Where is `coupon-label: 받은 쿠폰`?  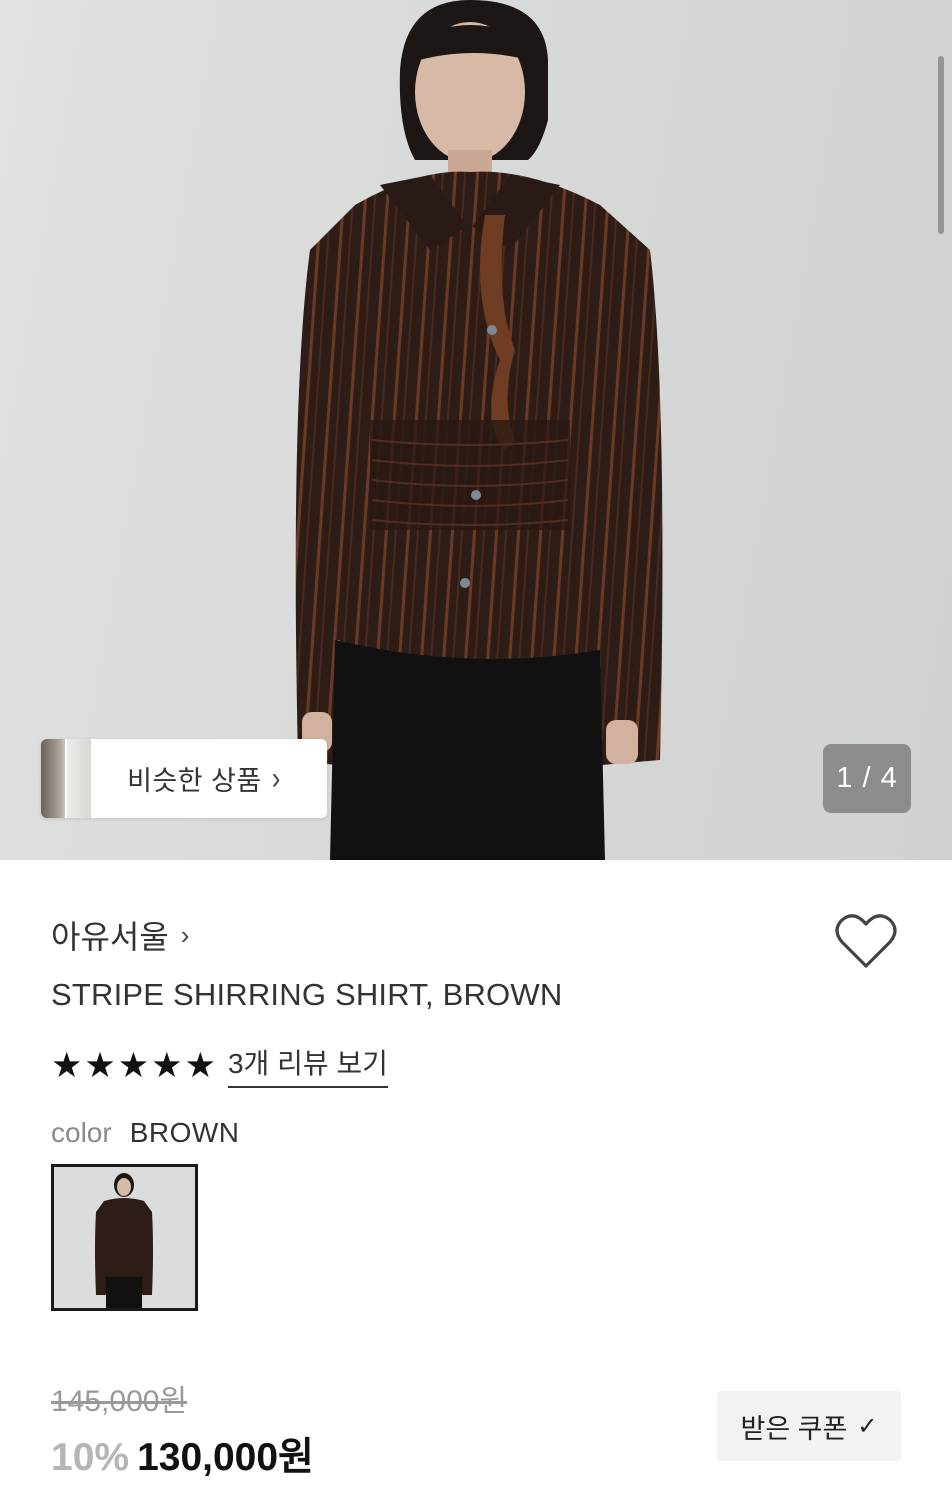 coupon-label: 받은 쿠폰 is located at coordinates (794, 1428).